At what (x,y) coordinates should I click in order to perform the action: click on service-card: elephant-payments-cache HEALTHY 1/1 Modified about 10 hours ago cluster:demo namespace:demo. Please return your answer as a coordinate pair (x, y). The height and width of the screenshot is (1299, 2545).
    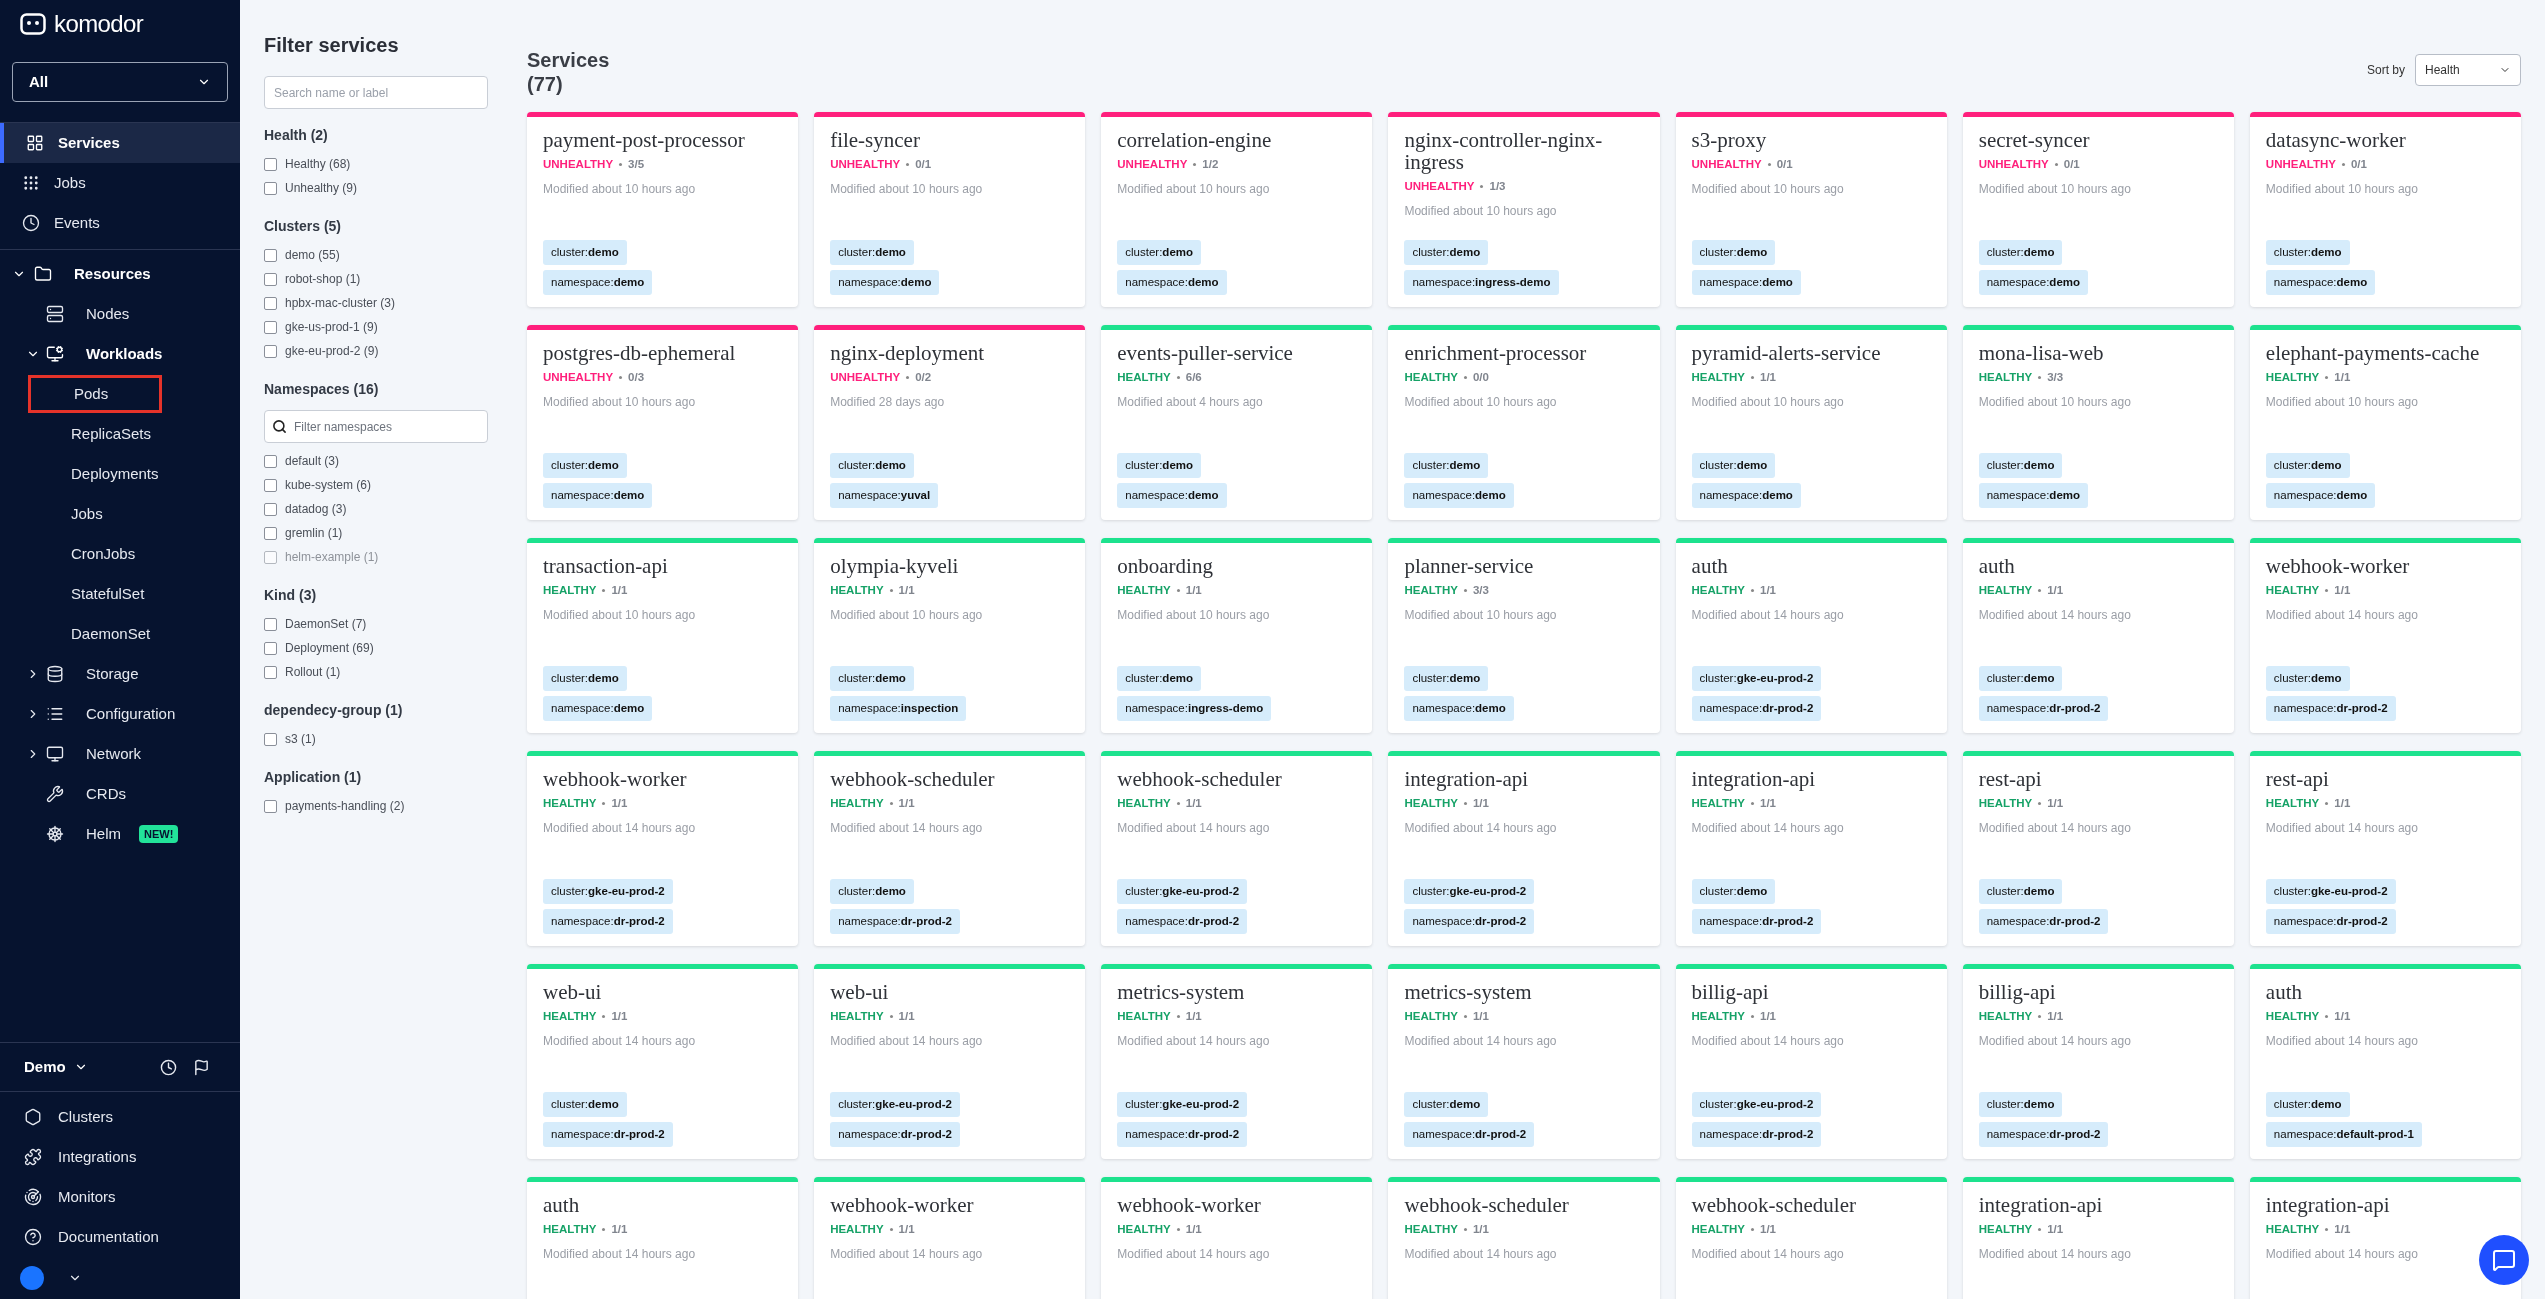
    Looking at the image, I should click on (2385, 422).